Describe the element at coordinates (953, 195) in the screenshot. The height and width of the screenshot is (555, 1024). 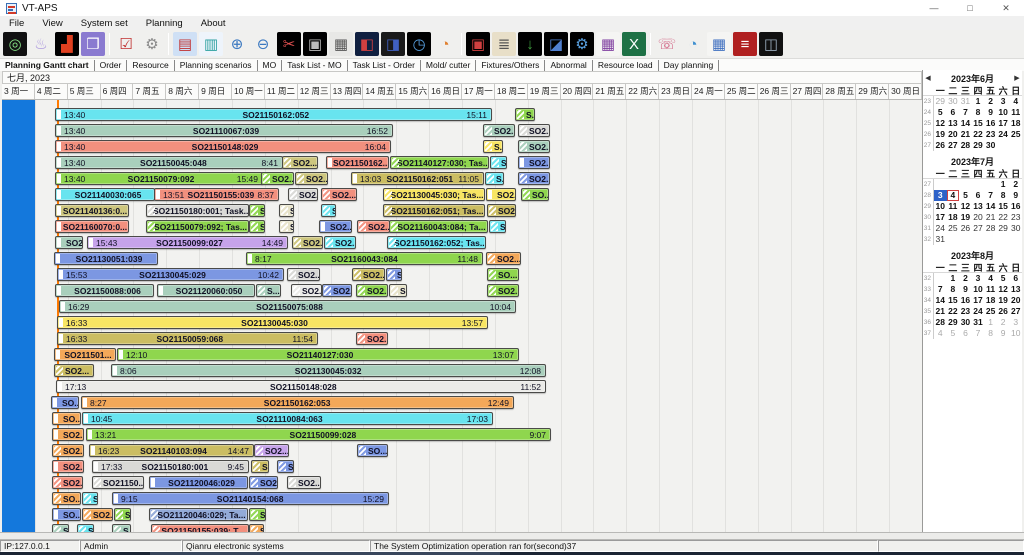
I see `calendar-day-today: 4` at that location.